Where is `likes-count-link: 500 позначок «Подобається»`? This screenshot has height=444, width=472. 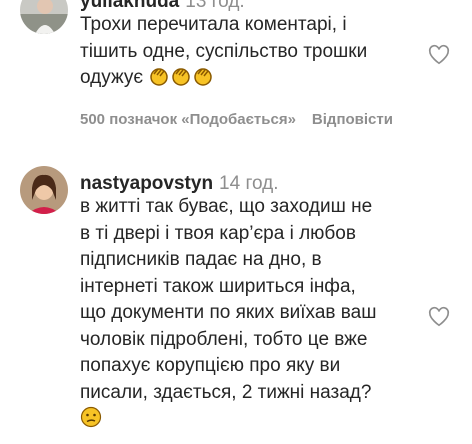
likes-count-link: 500 позначок «Подобається» is located at coordinates (188, 119).